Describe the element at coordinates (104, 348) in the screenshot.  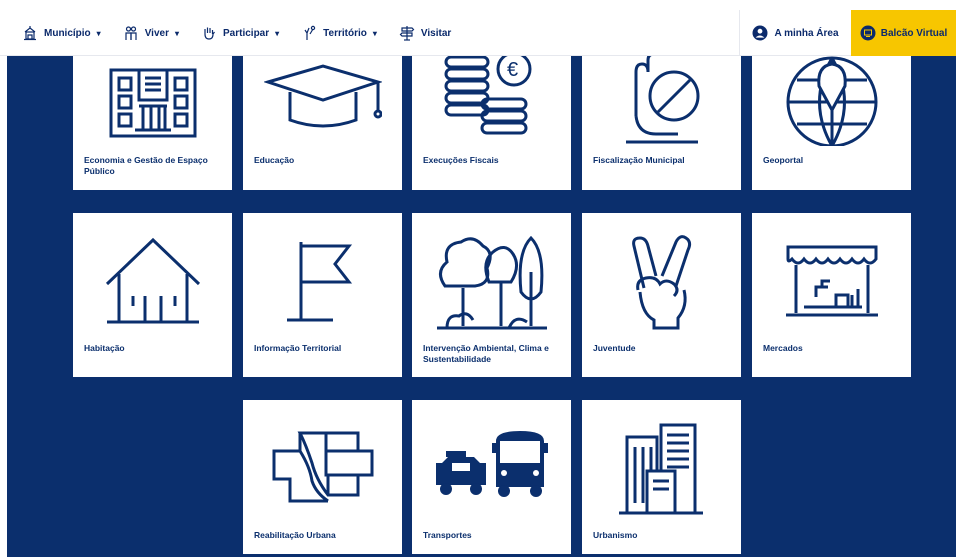
I see `service-card-label: Habitação` at that location.